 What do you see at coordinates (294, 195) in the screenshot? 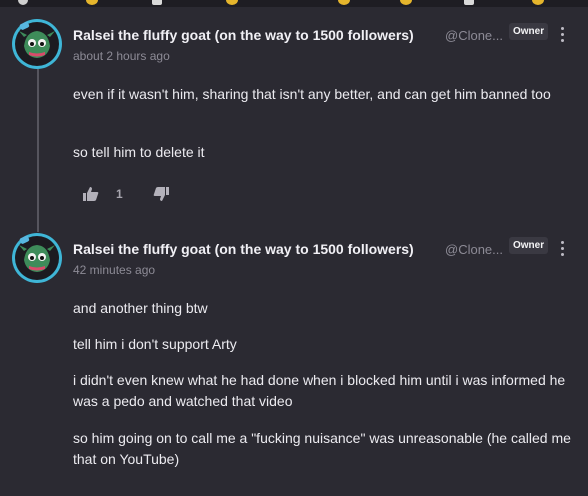
I see `vote-bar: 1` at bounding box center [294, 195].